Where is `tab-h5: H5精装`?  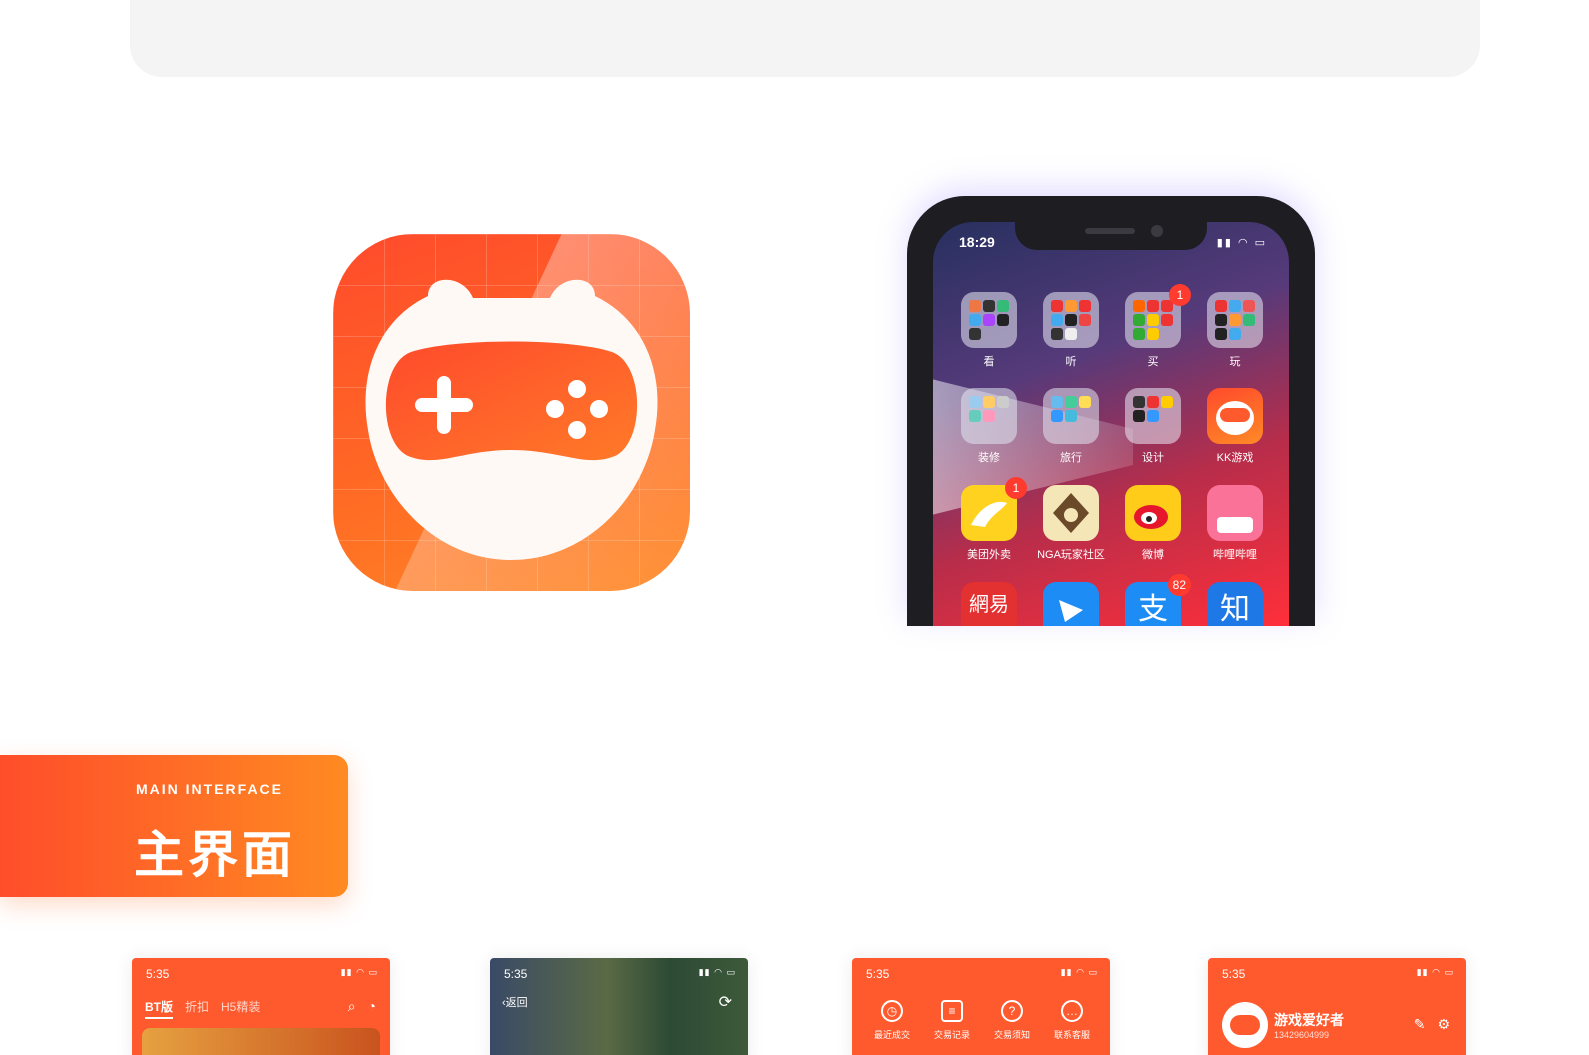 tab-h5: H5精装 is located at coordinates (240, 1008).